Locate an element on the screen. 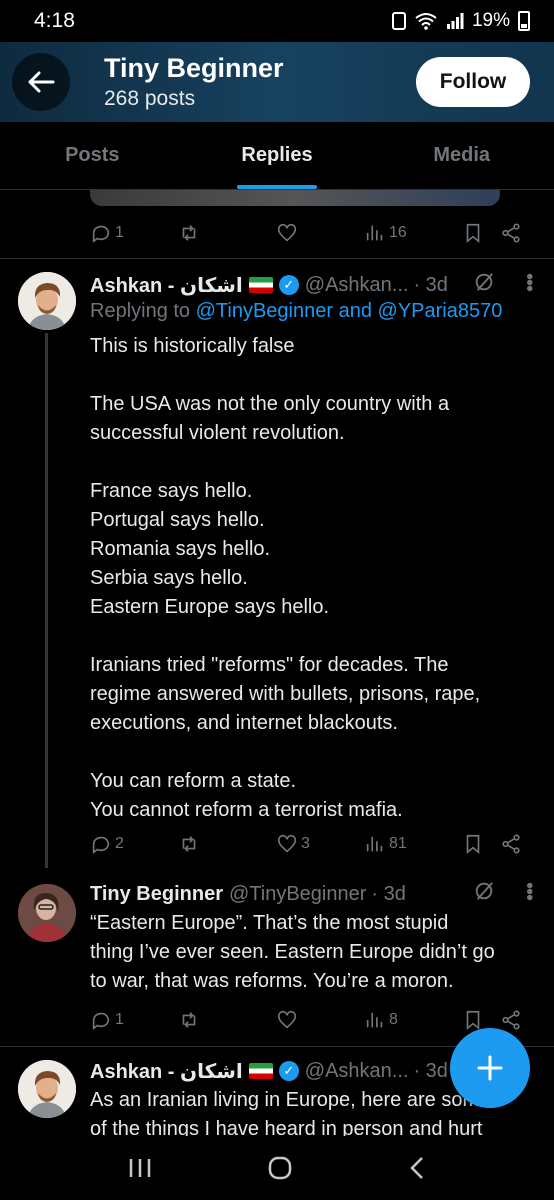  replying-users-link: @TinyBeginner and @YParia8570 is located at coordinates (349, 311).